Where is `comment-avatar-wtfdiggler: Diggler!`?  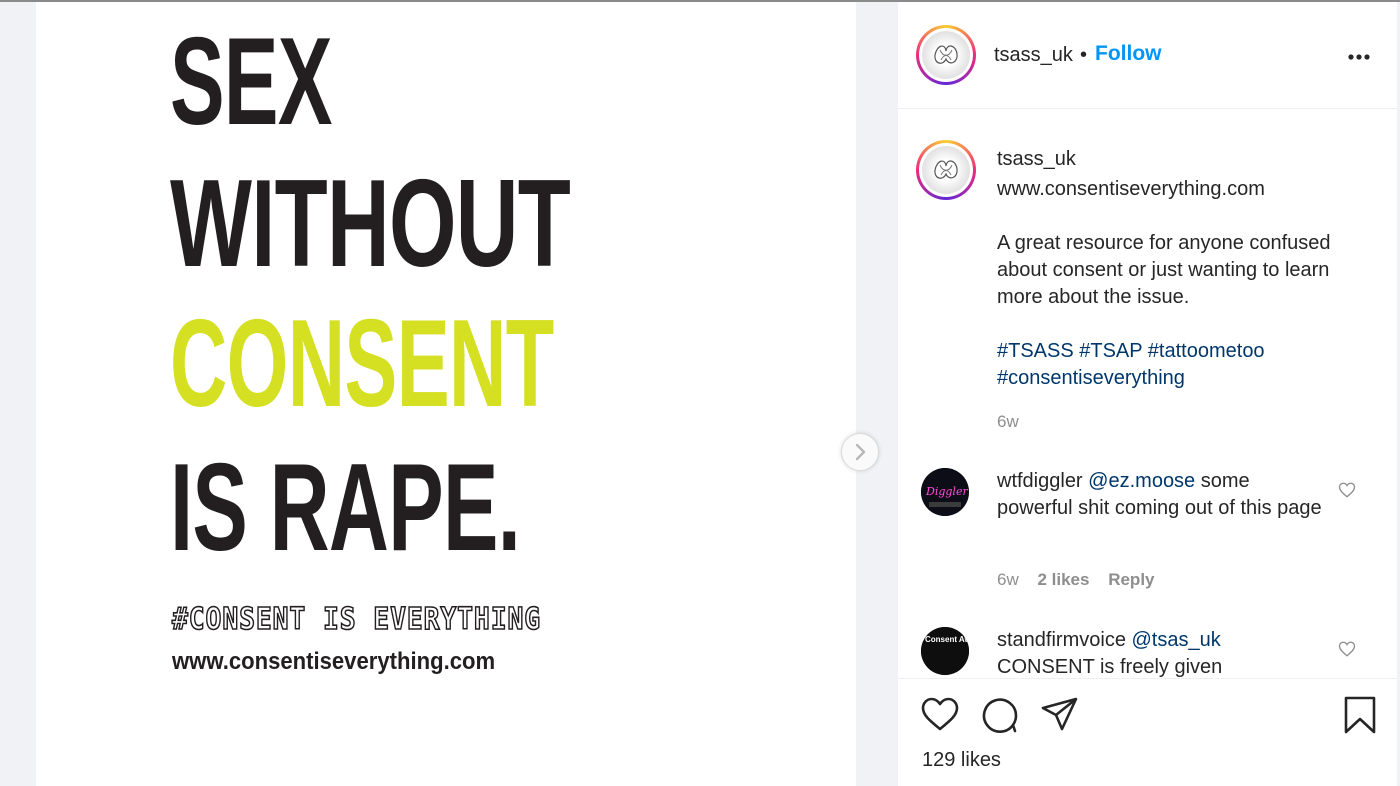 comment-avatar-wtfdiggler: Diggler! is located at coordinates (945, 492).